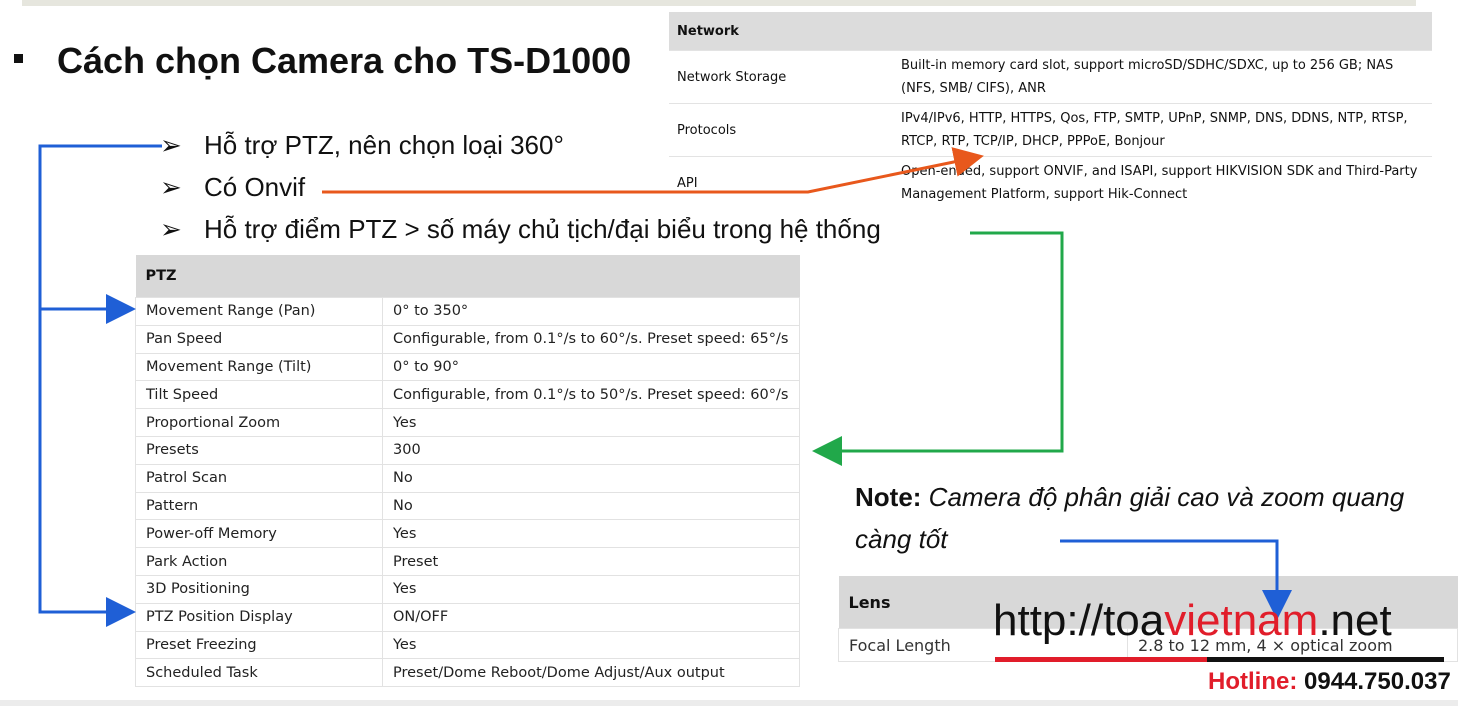  What do you see at coordinates (1355, 620) in the screenshot?
I see `watermark-suffix: .net` at bounding box center [1355, 620].